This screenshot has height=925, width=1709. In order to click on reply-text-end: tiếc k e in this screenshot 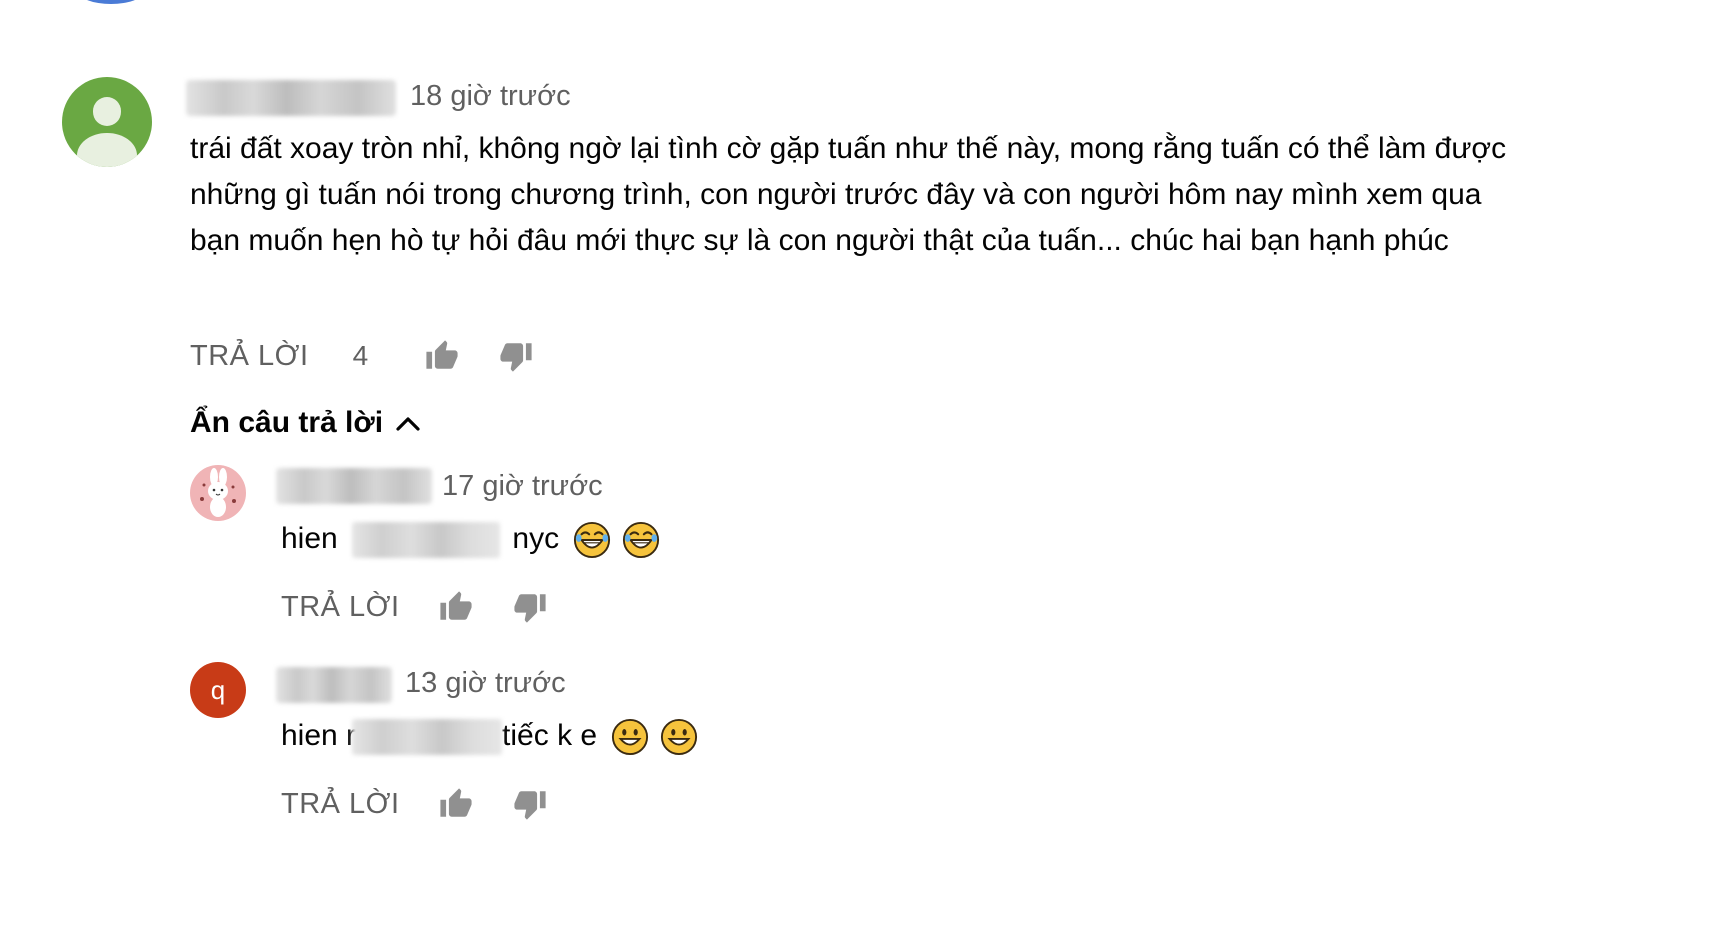, I will do `click(550, 735)`.